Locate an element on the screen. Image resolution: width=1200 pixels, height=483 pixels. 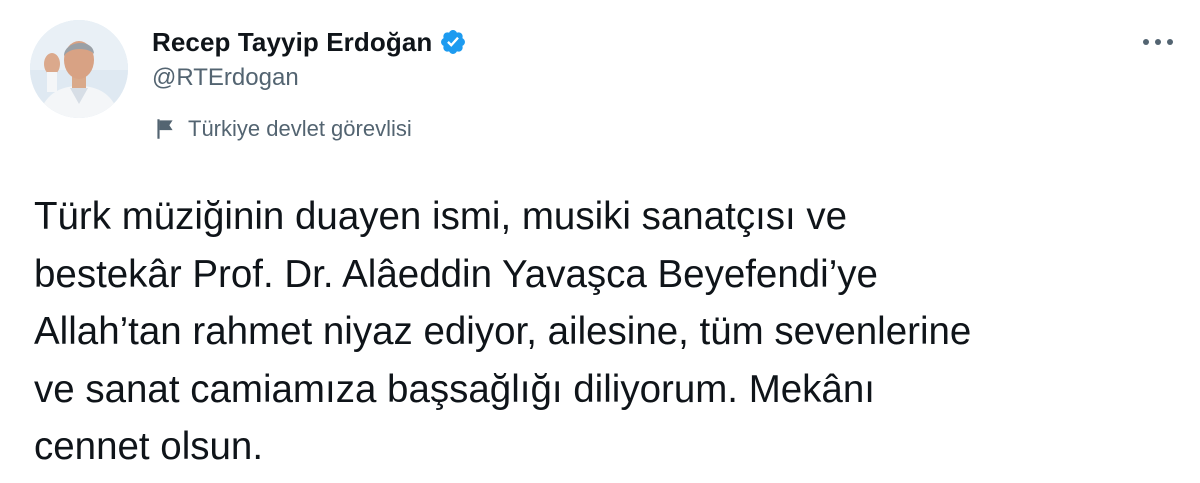
display-name-row: Recep Tayyip Erdoğan is located at coordinates (309, 42).